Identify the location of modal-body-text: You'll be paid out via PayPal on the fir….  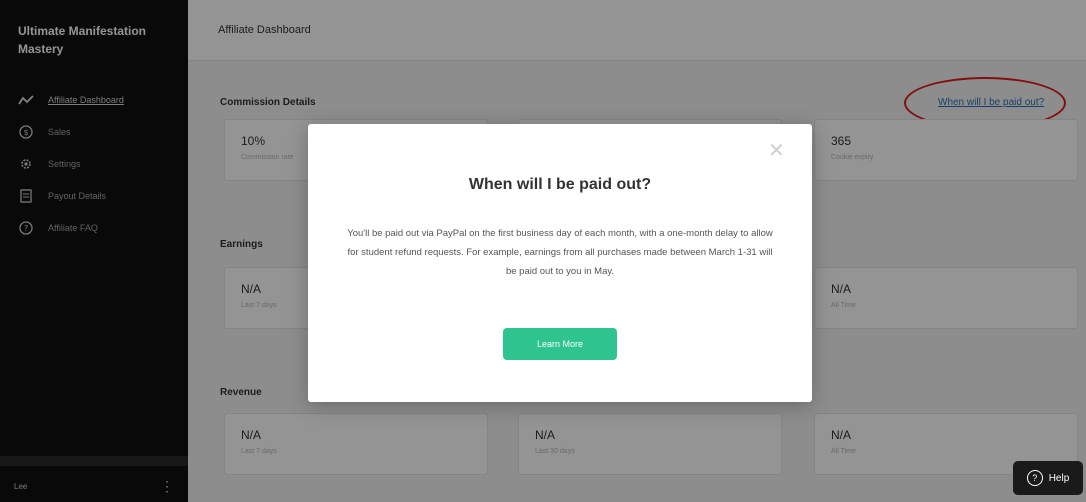
(560, 252).